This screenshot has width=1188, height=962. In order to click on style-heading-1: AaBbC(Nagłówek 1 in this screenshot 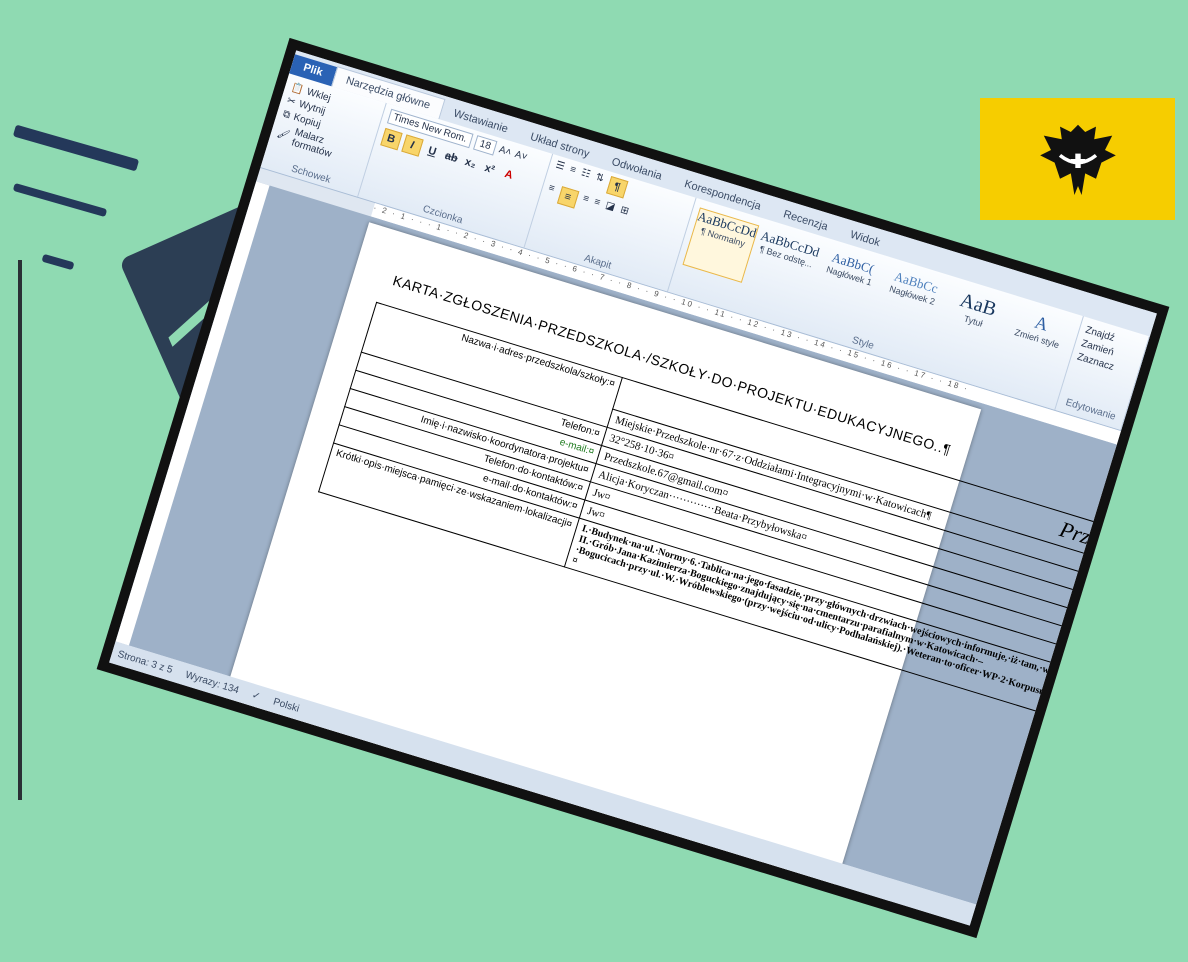, I will do `click(846, 284)`.